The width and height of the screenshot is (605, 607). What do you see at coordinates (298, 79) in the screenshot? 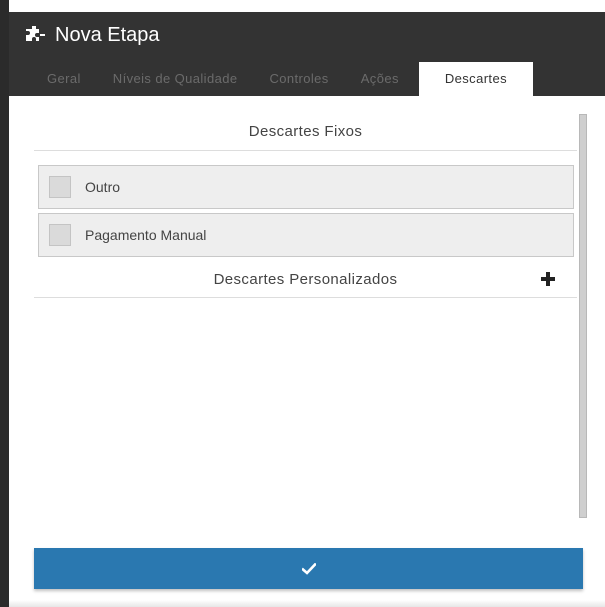
I see `tab-controles: Controles` at bounding box center [298, 79].